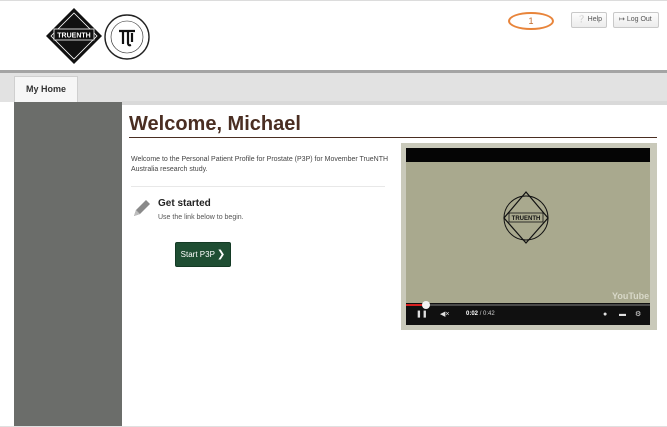 Image resolution: width=667 pixels, height=427 pixels. What do you see at coordinates (68, 264) in the screenshot?
I see `sidebar` at bounding box center [68, 264].